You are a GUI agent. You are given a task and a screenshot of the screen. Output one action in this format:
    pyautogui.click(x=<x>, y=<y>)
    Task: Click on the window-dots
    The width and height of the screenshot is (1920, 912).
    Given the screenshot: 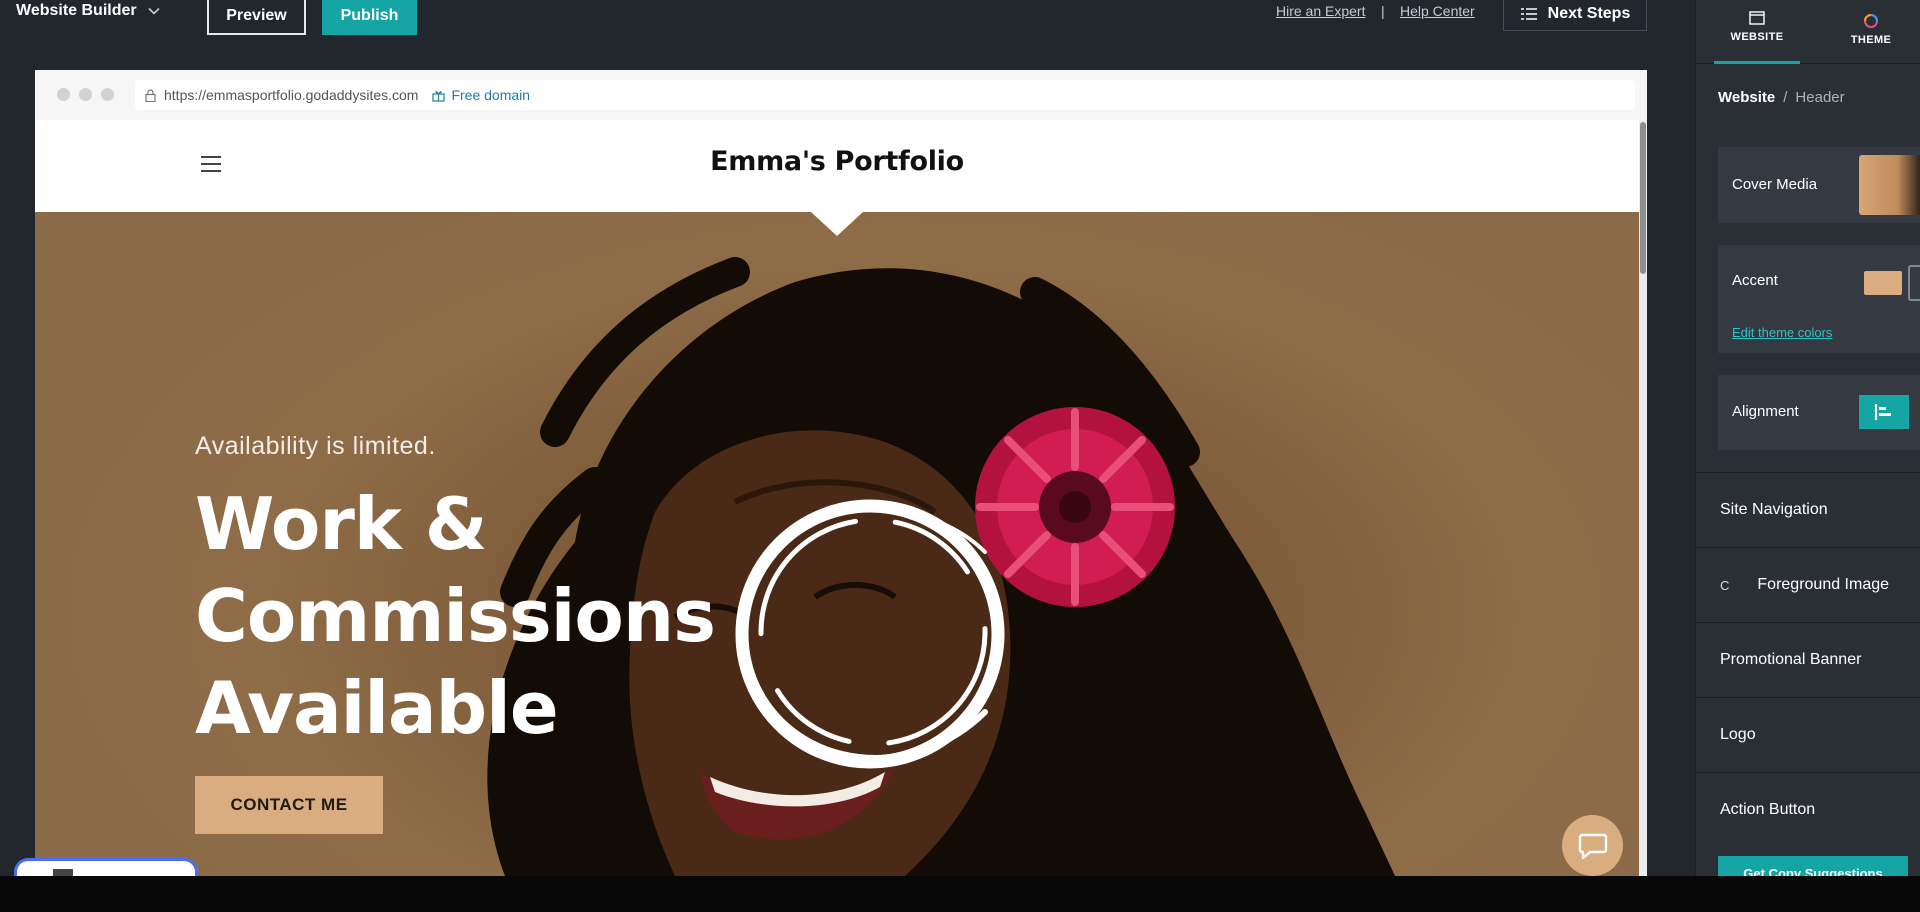 What is the action you would take?
    pyautogui.click(x=85, y=94)
    